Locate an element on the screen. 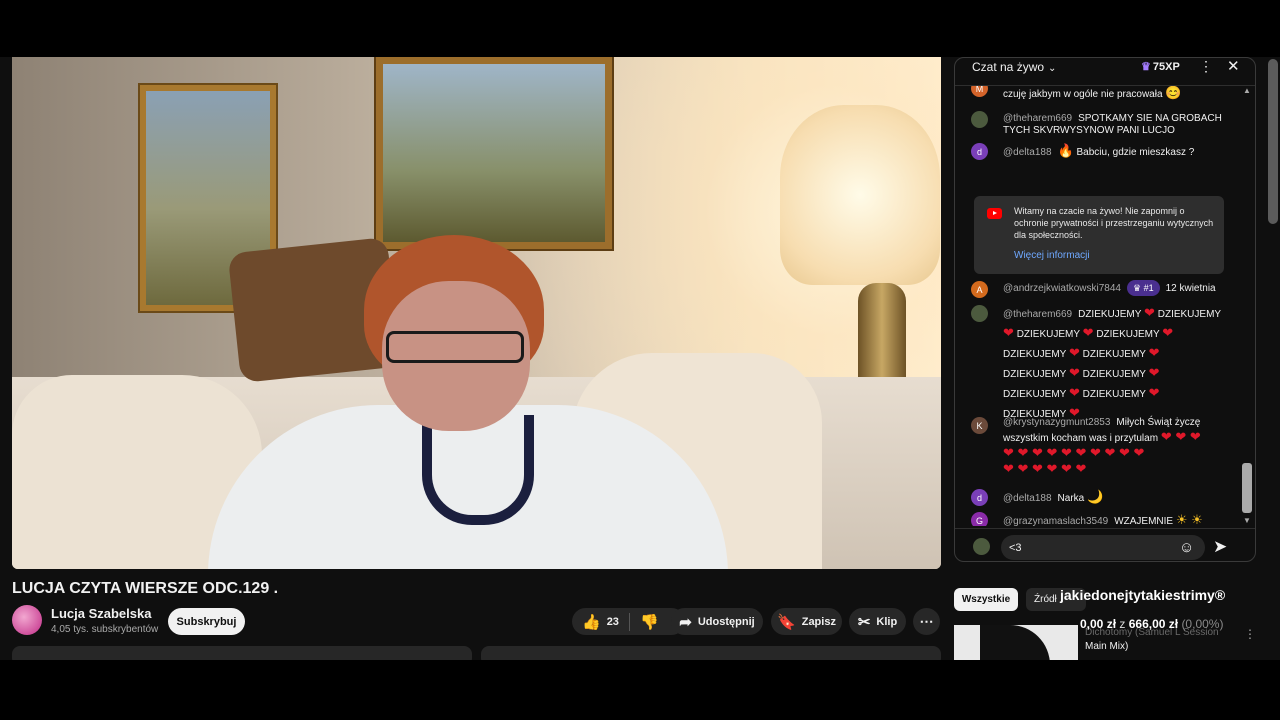  recommended-title-line2: Main Mix) is located at coordinates (1106, 646).